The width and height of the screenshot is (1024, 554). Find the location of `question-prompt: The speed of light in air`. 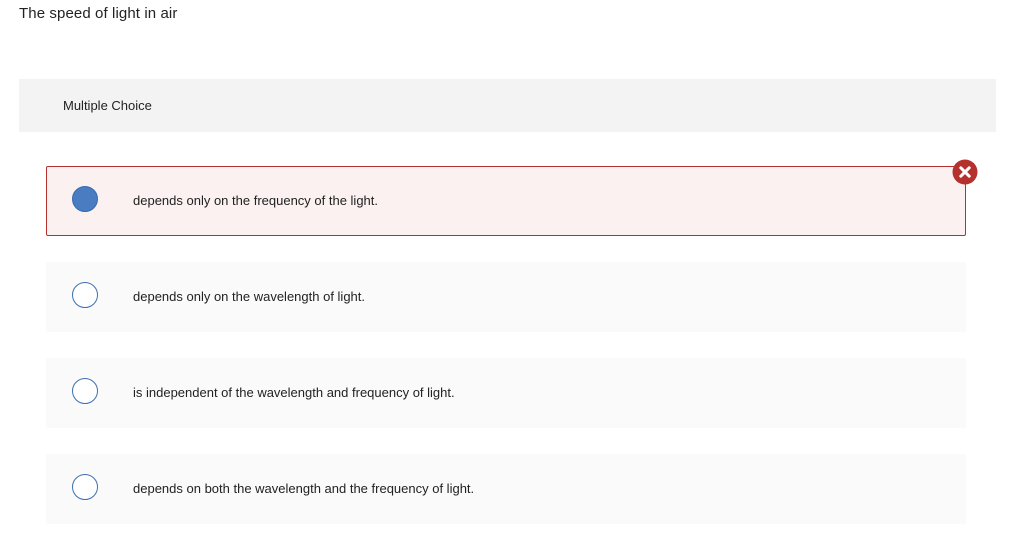

question-prompt: The speed of light in air is located at coordinates (98, 13).